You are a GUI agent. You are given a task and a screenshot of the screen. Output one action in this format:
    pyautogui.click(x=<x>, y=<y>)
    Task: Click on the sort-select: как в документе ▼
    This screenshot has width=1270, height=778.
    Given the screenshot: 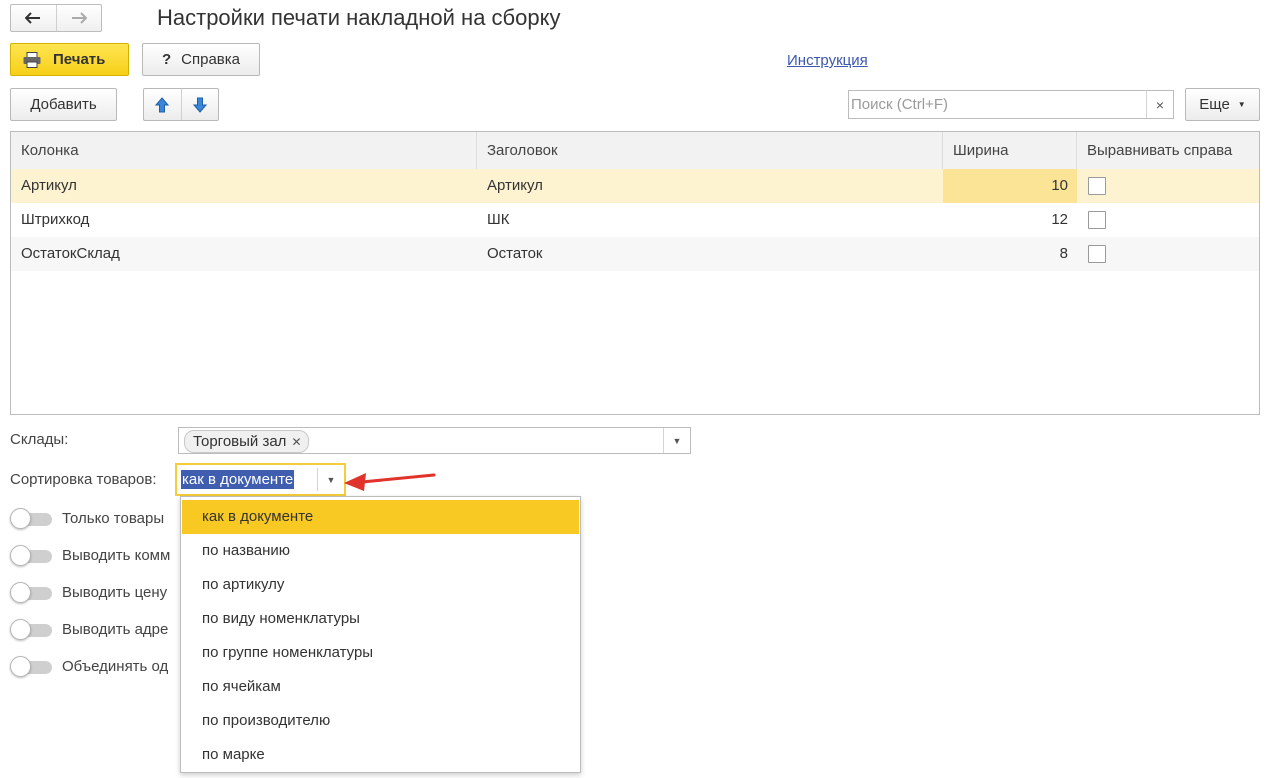 What is the action you would take?
    pyautogui.click(x=260, y=479)
    